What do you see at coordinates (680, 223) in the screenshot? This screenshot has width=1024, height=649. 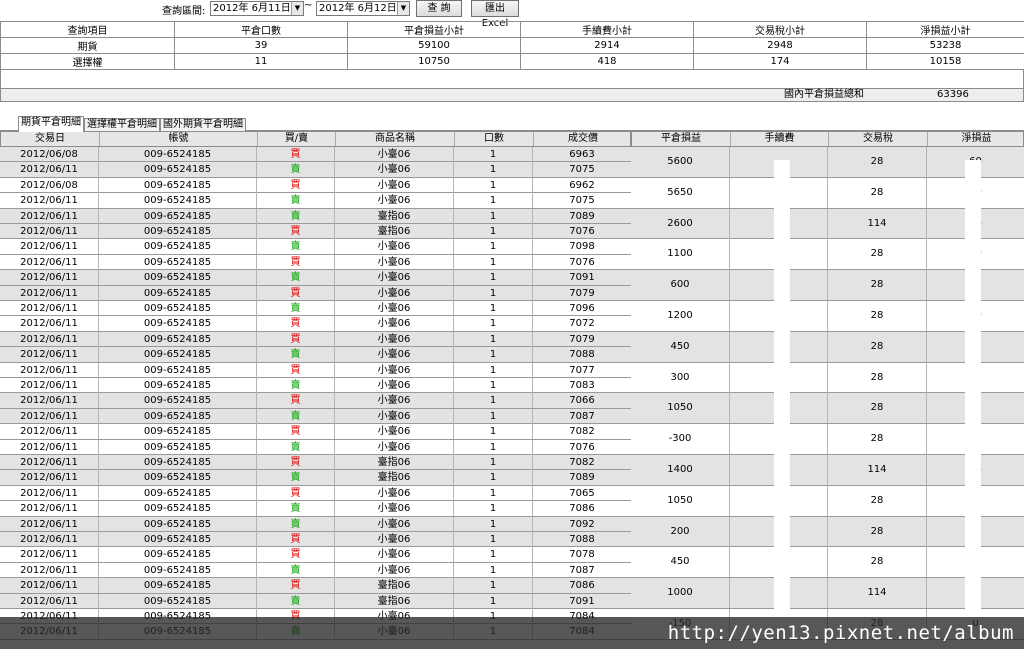 I see `pnl-cell-gain: 2600` at bounding box center [680, 223].